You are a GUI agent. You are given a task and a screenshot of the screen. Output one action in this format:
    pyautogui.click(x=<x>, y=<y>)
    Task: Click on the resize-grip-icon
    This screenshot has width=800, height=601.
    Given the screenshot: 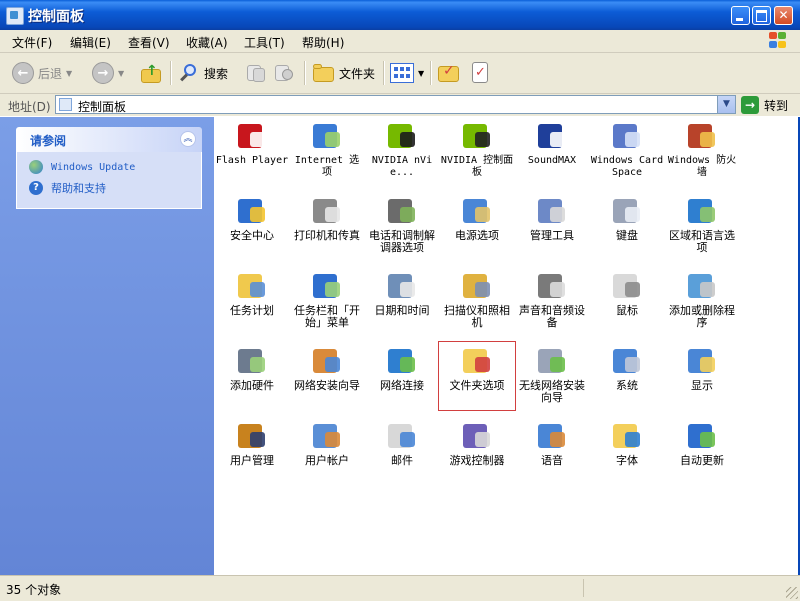 What is the action you would take?
    pyautogui.click(x=792, y=593)
    